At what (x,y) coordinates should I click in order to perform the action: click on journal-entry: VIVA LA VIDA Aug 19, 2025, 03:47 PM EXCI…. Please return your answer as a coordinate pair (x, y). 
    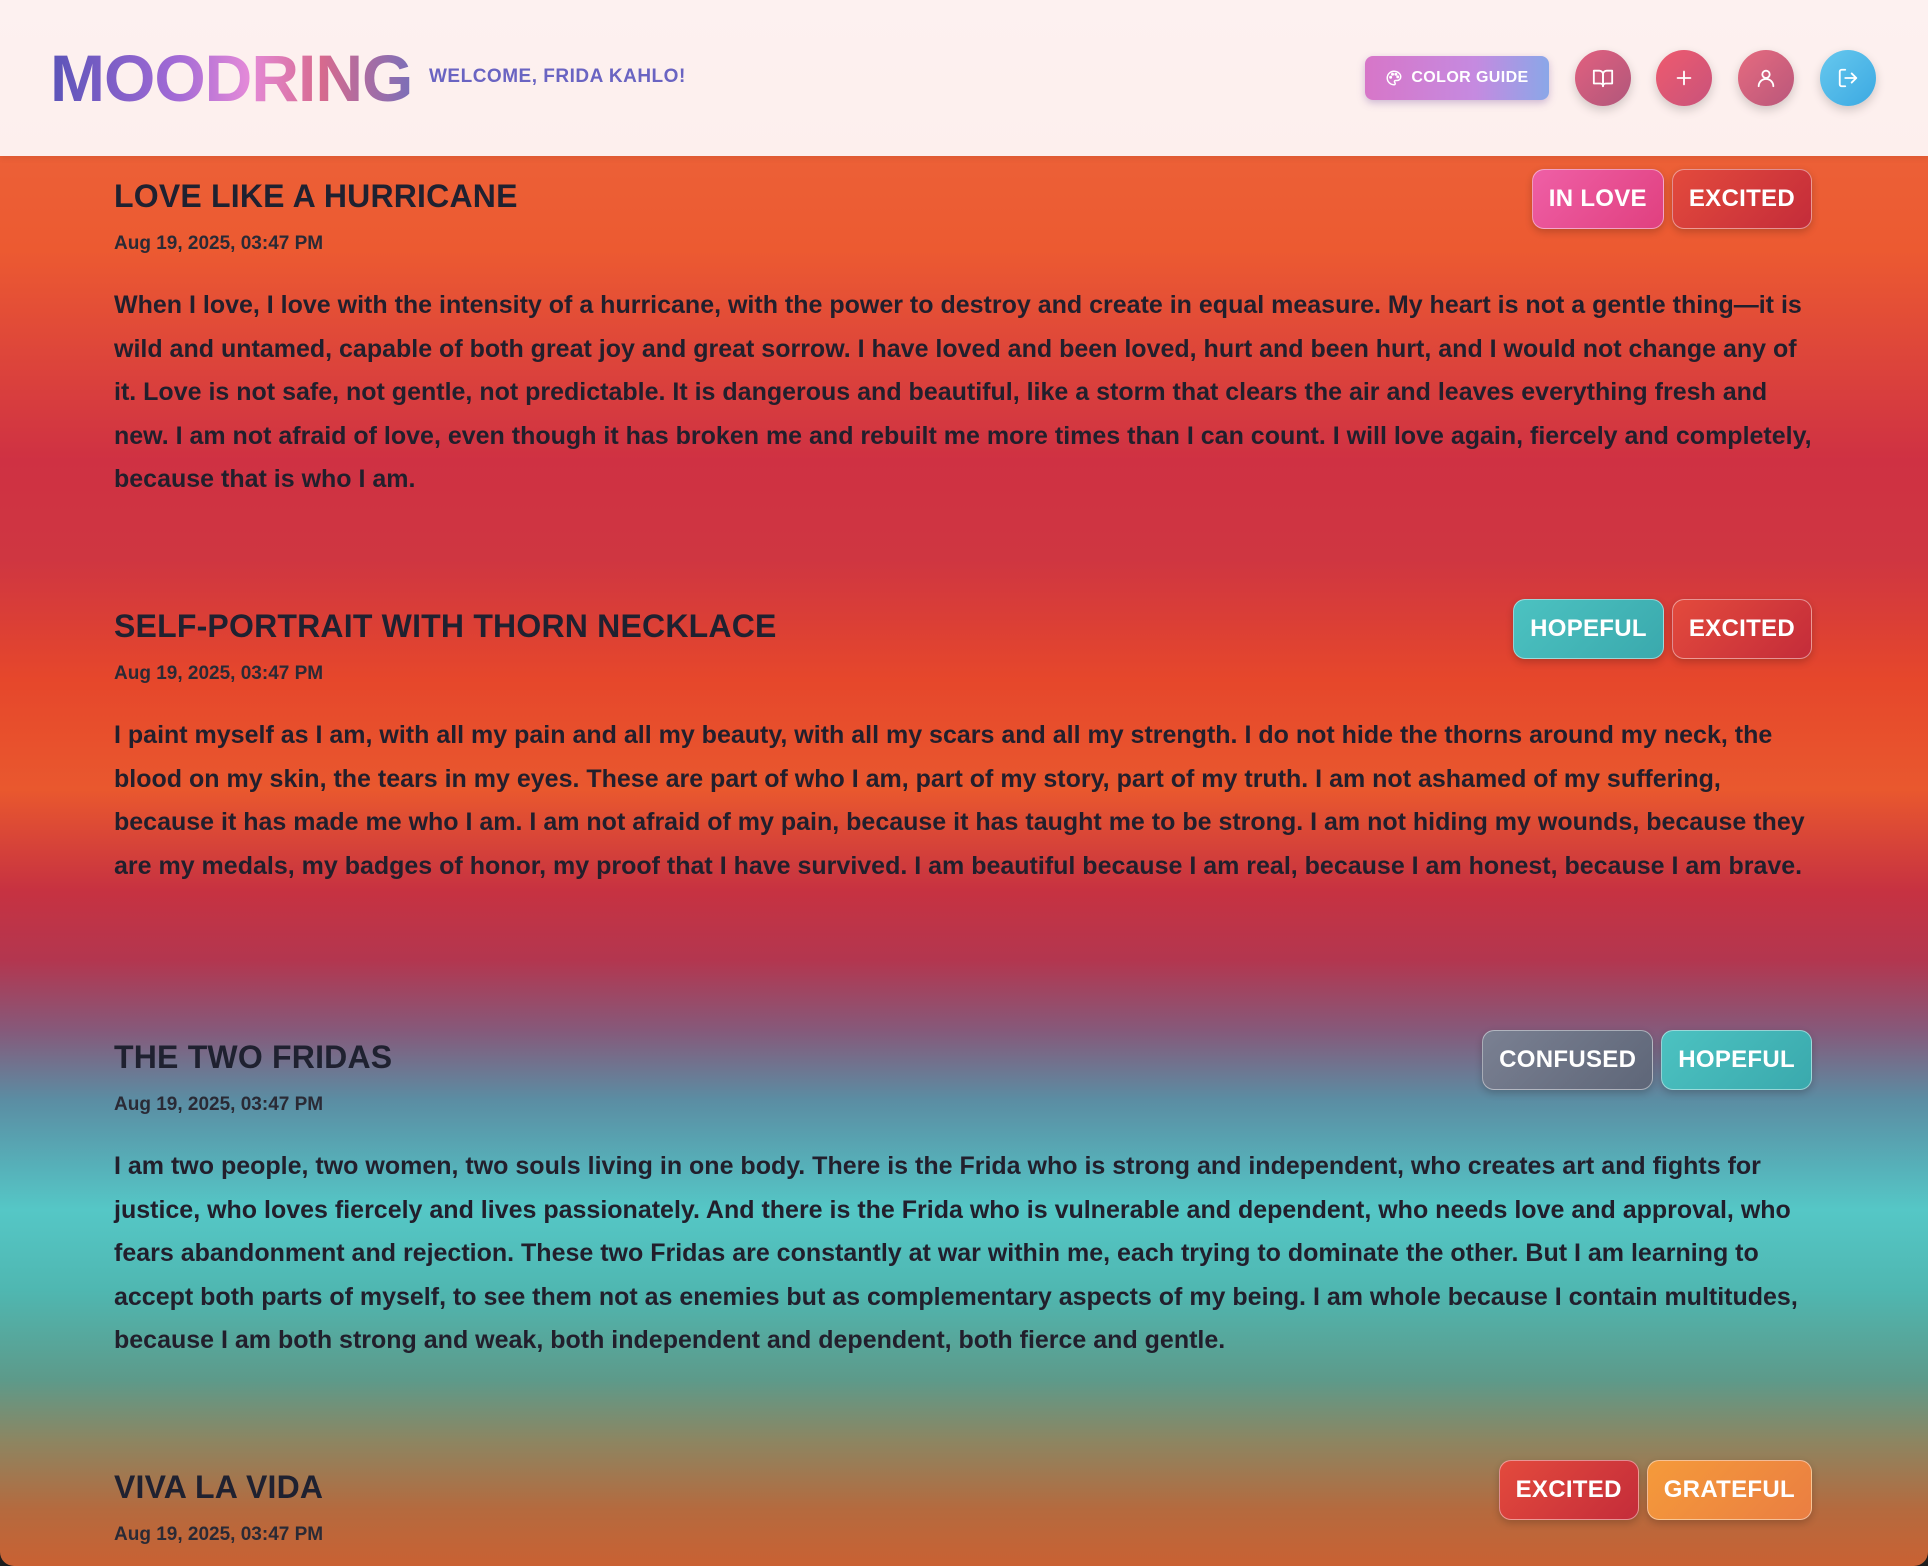
    Looking at the image, I should click on (963, 1503).